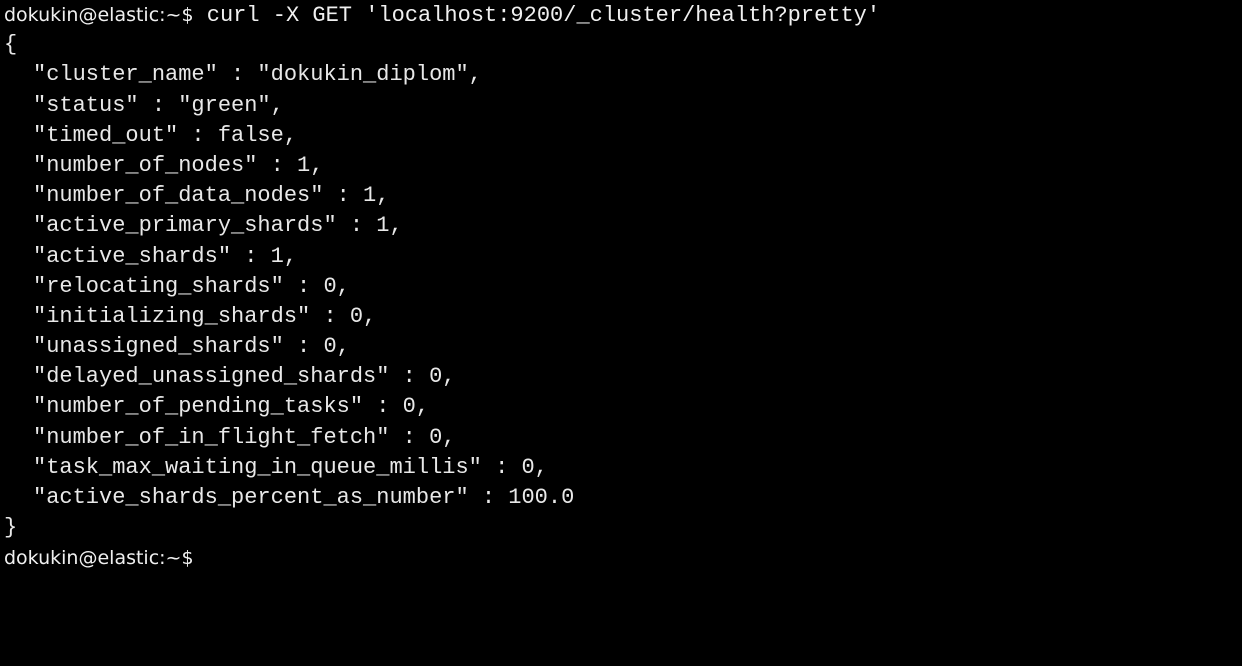 This screenshot has width=1242, height=666. What do you see at coordinates (165, 256) in the screenshot?
I see `output-line-active-shards: "active_shards" : 1,` at bounding box center [165, 256].